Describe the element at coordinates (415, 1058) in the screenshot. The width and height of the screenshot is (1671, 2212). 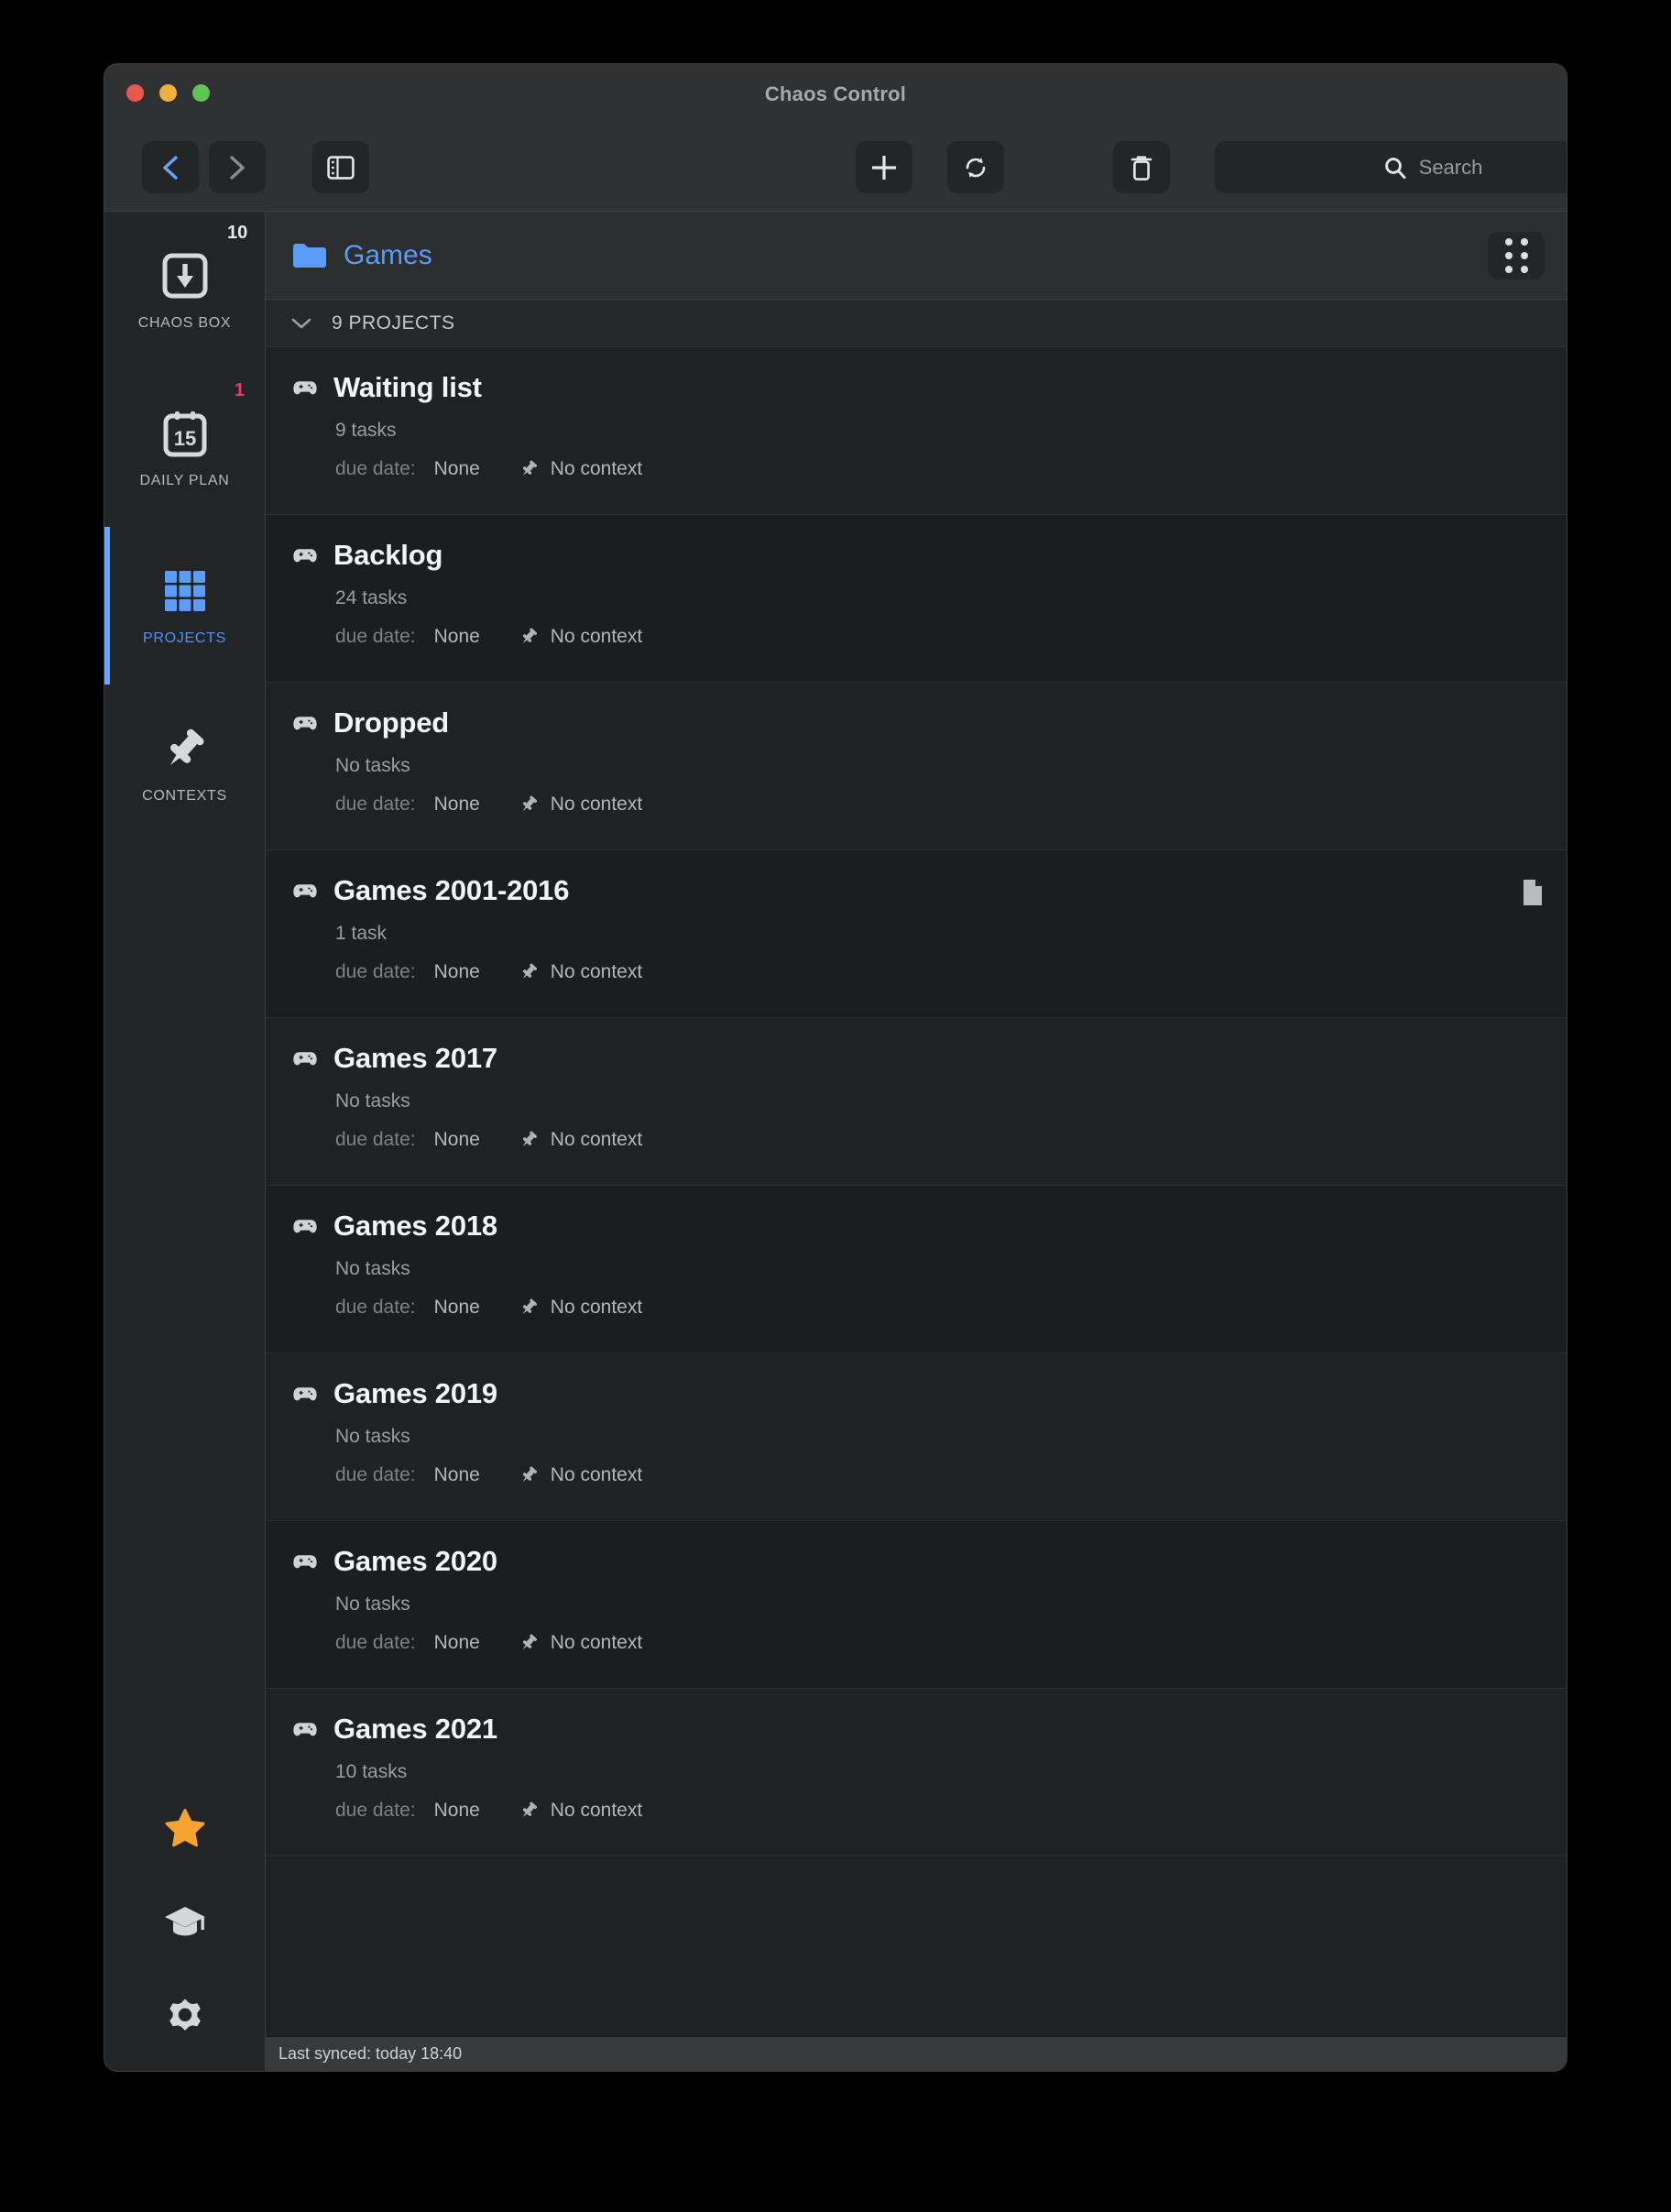
I see `project-title: Games 2017` at that location.